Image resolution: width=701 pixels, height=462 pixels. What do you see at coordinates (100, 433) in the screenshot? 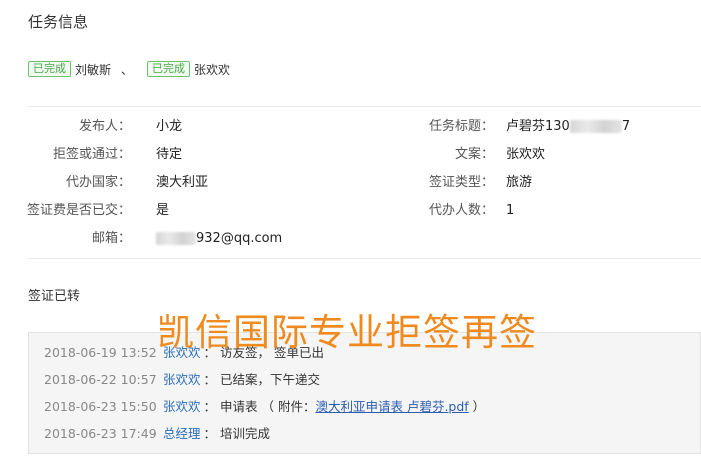
I see `log-time: 2018-06-23 17:49` at bounding box center [100, 433].